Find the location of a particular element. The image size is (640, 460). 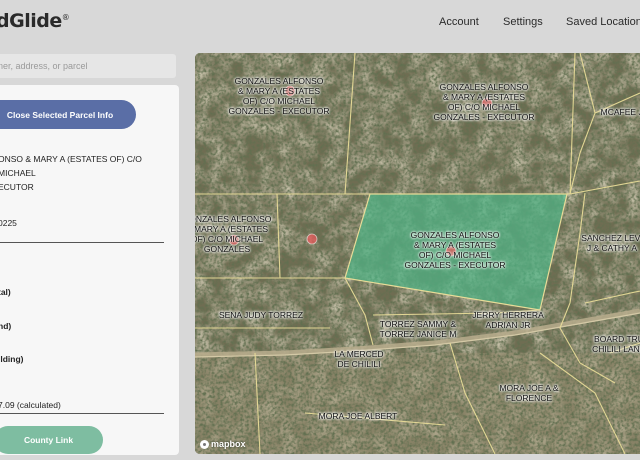

parcel-label: MCAFEE JO is located at coordinates (620, 112).